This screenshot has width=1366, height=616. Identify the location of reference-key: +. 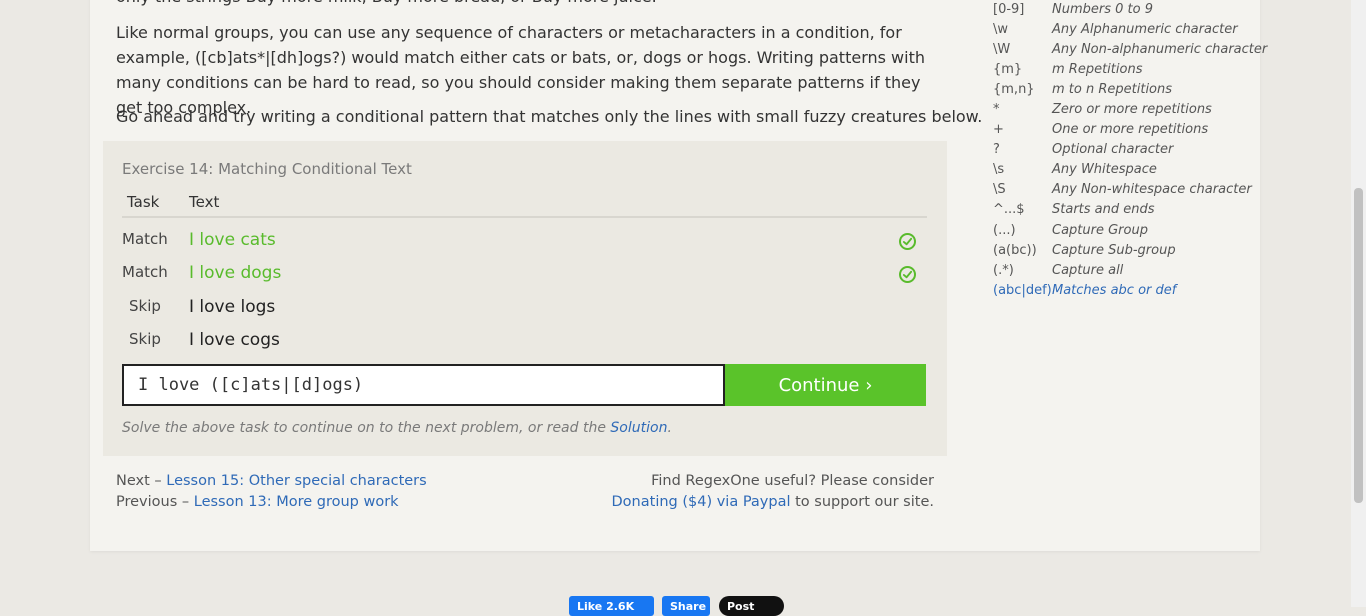
(998, 129).